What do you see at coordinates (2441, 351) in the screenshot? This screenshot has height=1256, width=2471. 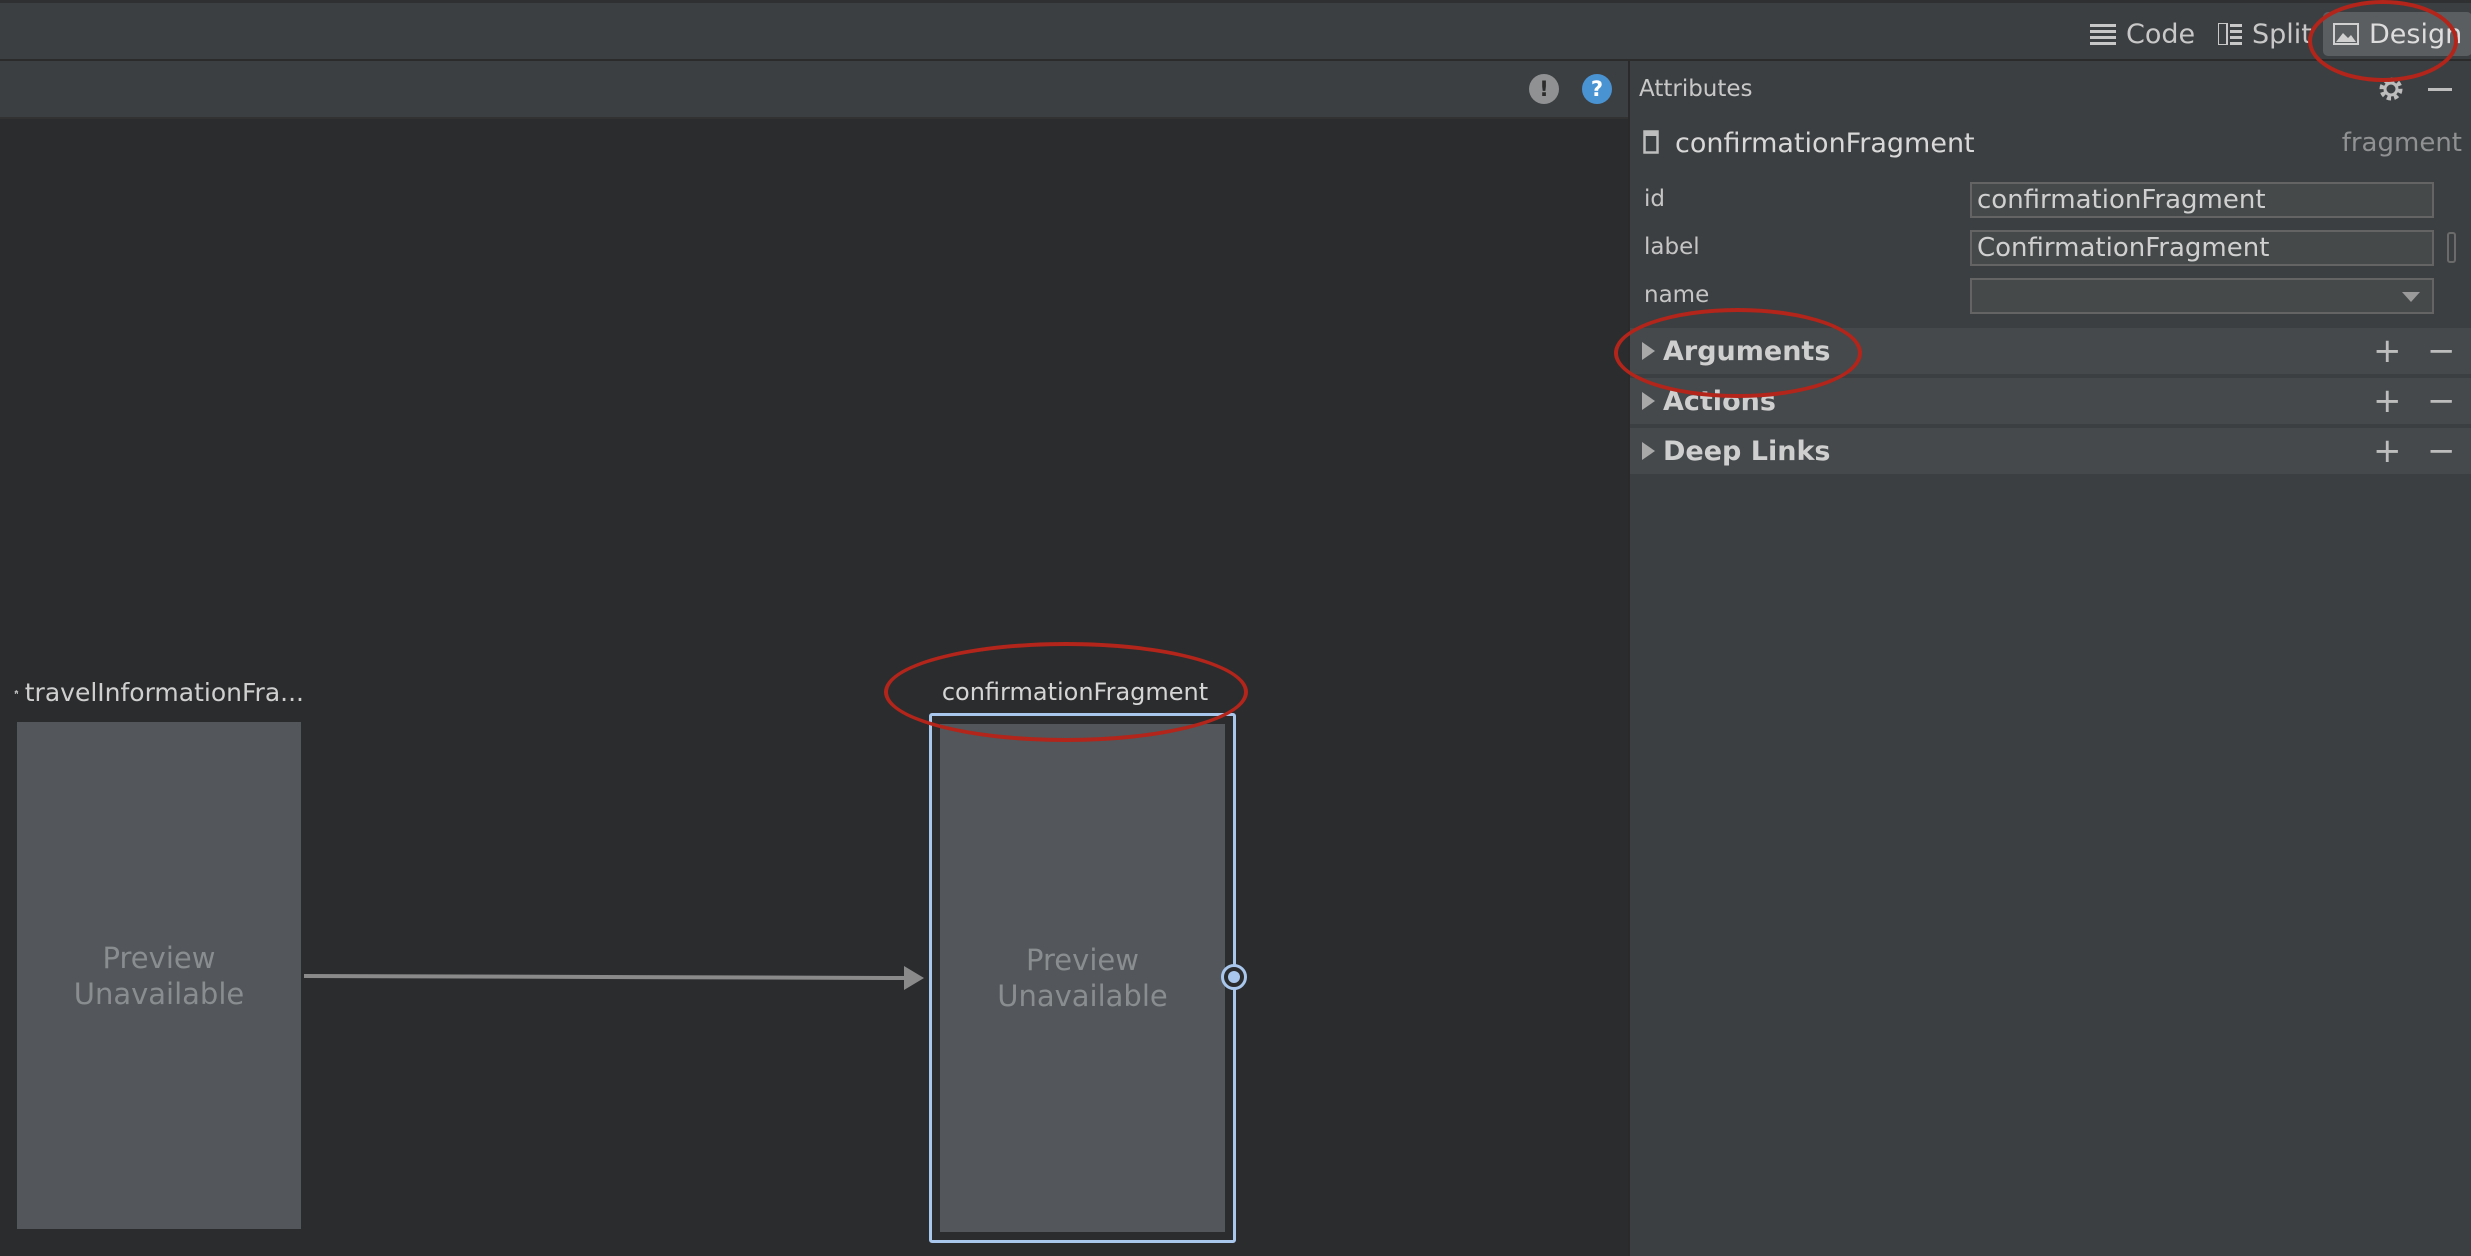 I see `remove-argument-button: −` at bounding box center [2441, 351].